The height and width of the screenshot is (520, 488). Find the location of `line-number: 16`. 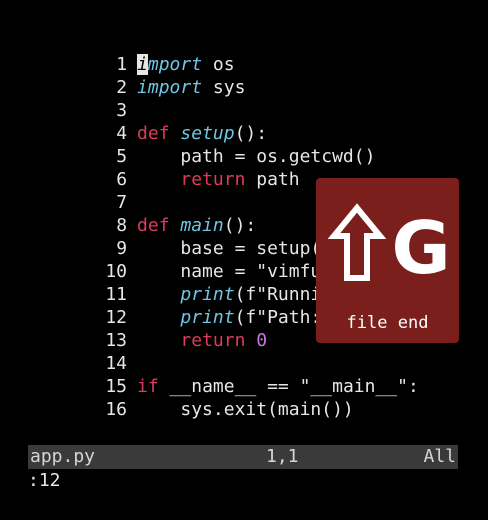

line-number: 16 is located at coordinates (116, 409).